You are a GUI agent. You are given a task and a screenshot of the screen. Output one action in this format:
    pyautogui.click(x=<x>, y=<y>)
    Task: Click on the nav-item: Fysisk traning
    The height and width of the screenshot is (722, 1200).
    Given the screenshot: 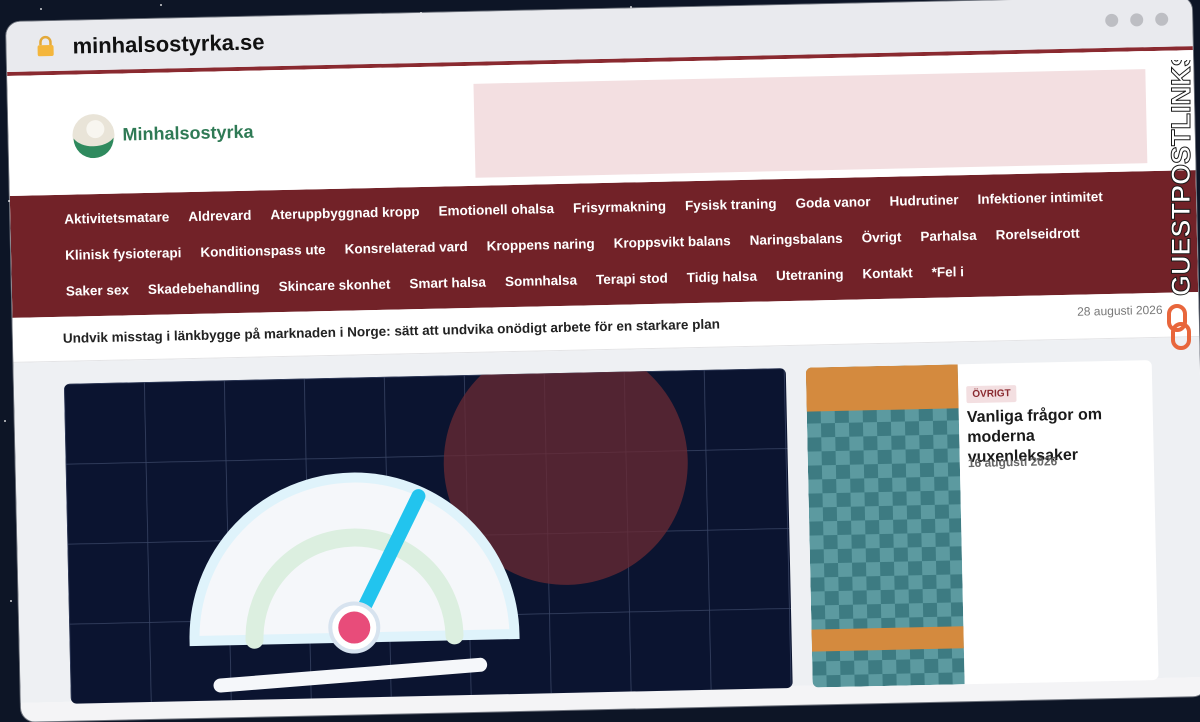 What is the action you would take?
    pyautogui.click(x=731, y=205)
    